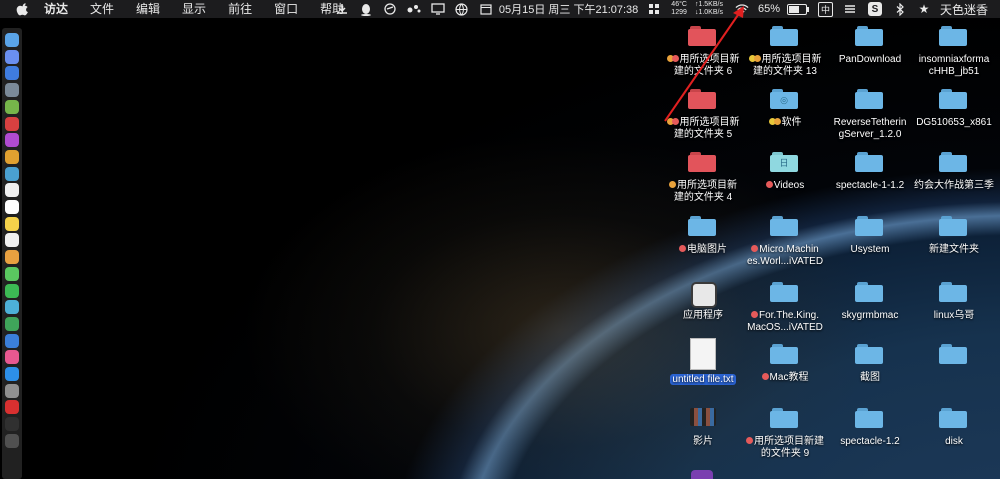 This screenshot has height=479, width=1000. What do you see at coordinates (874, 9) in the screenshot?
I see `s-app-icon: S` at bounding box center [874, 9].